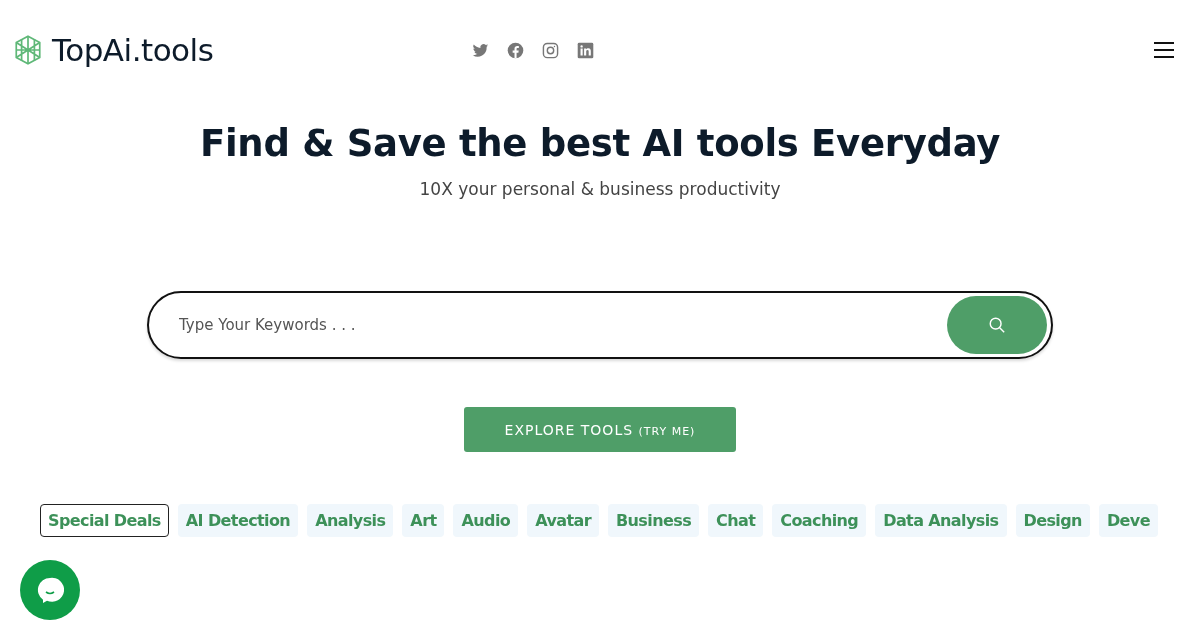 Image resolution: width=1200 pixels, height=630 pixels. Describe the element at coordinates (563, 520) in the screenshot. I see `category-tag: Avatar` at that location.